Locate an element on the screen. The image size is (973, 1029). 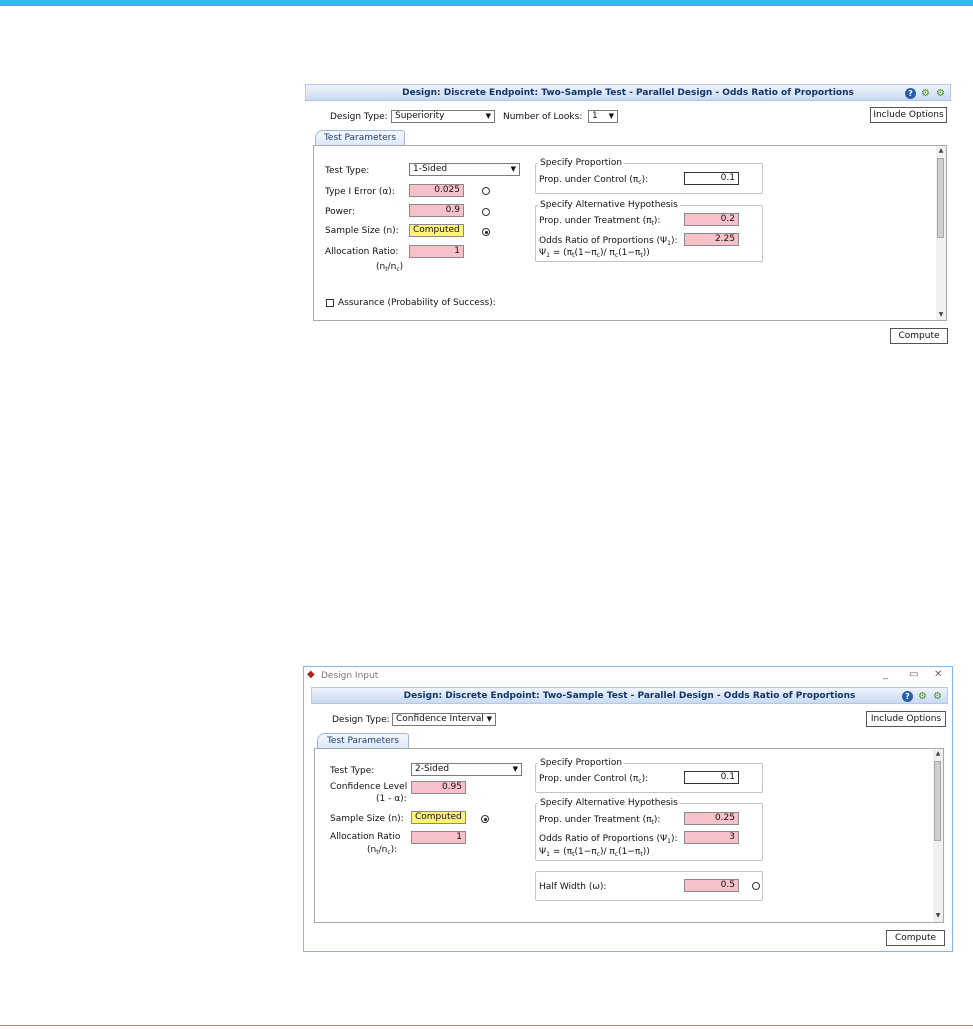
design-type-value: Superiority is located at coordinates (420, 116).